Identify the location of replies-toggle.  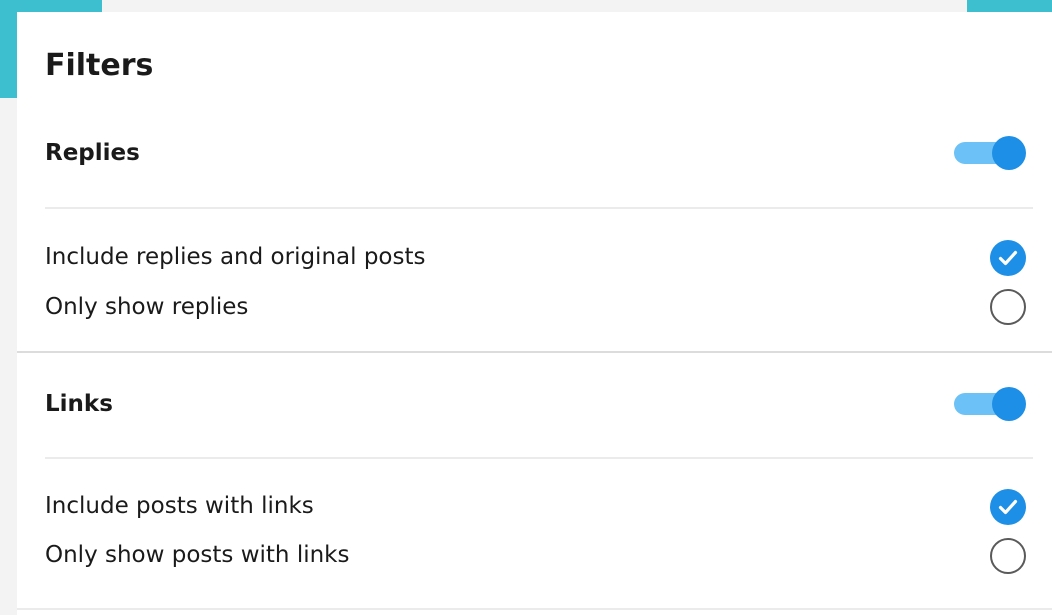
(990, 152).